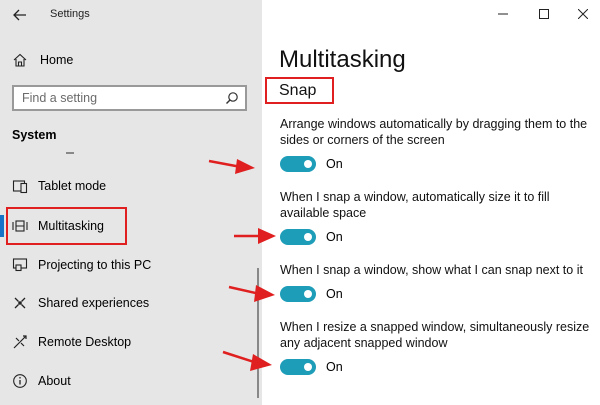  What do you see at coordinates (114, 98) in the screenshot?
I see `search-input` at bounding box center [114, 98].